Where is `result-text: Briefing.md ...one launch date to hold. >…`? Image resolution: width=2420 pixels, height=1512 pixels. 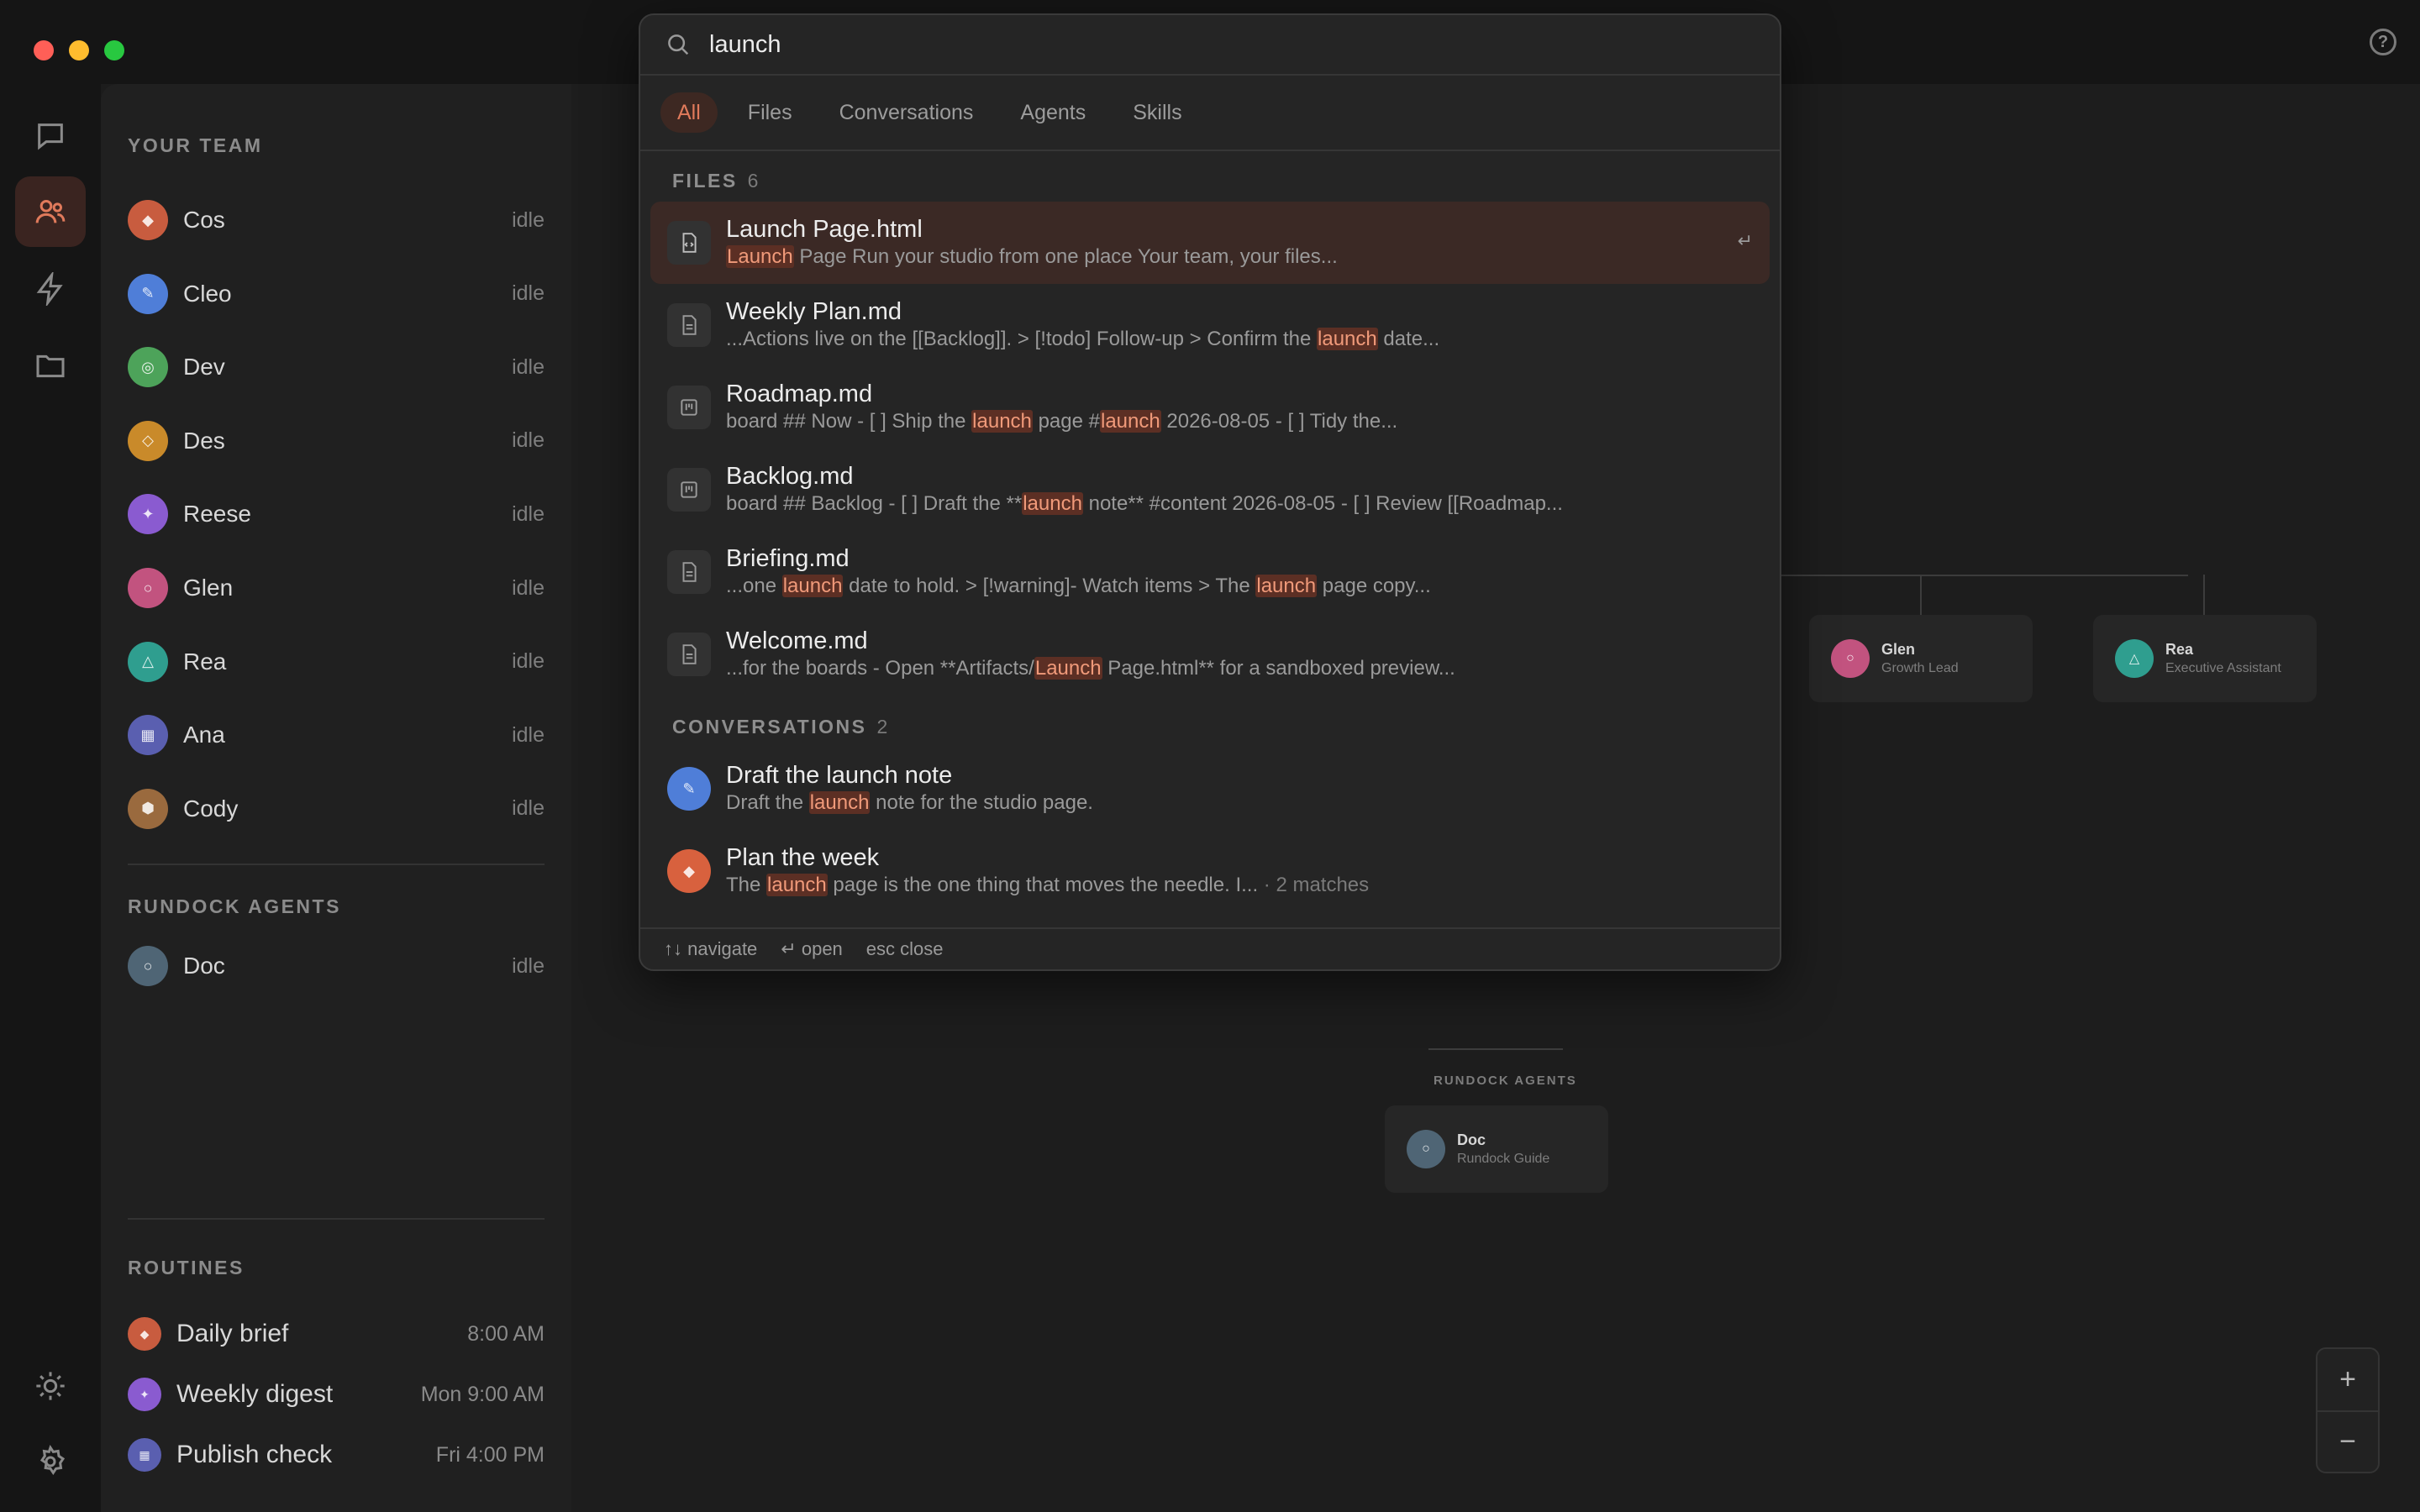
result-text: Briefing.md ...one launch date to hold. >… is located at coordinates (1078, 572).